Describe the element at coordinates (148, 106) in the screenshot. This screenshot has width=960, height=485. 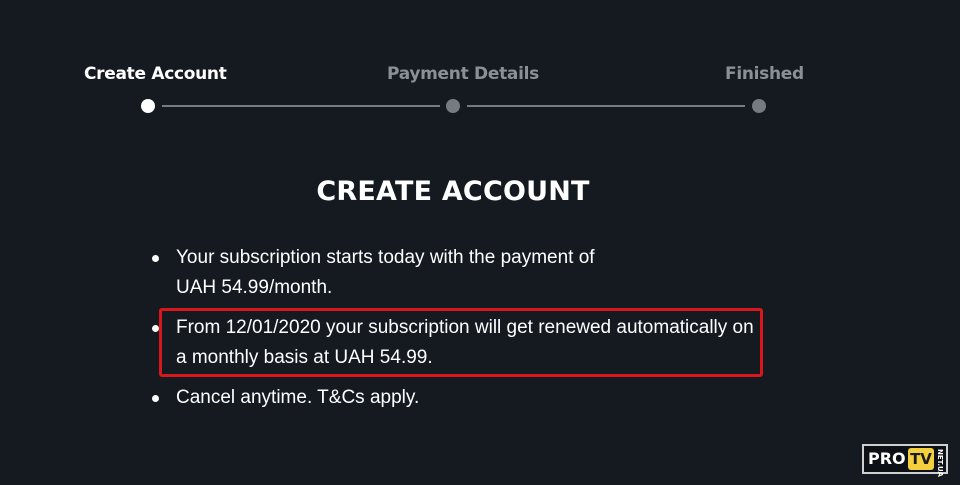
I see `step-dot-create-account` at that location.